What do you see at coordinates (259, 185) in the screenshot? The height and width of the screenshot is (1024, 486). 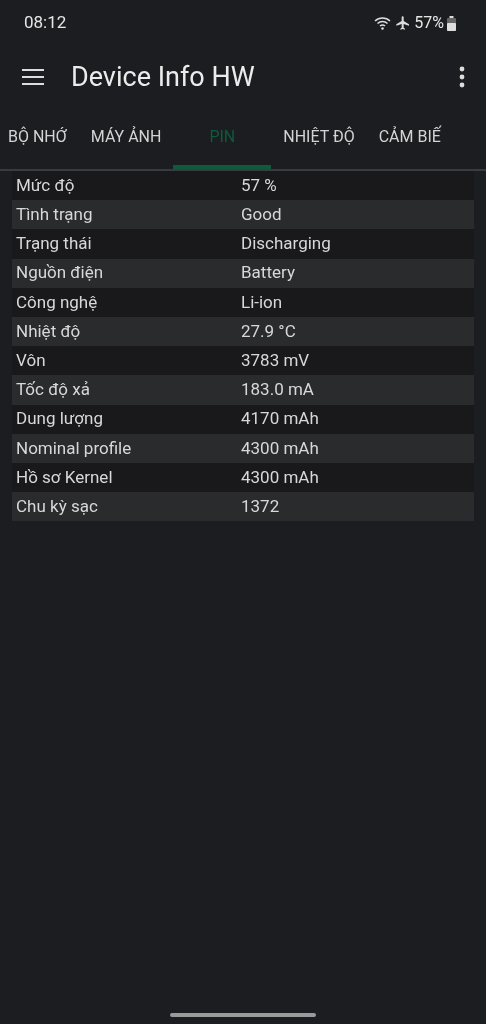 I see `row-value: 57 %` at bounding box center [259, 185].